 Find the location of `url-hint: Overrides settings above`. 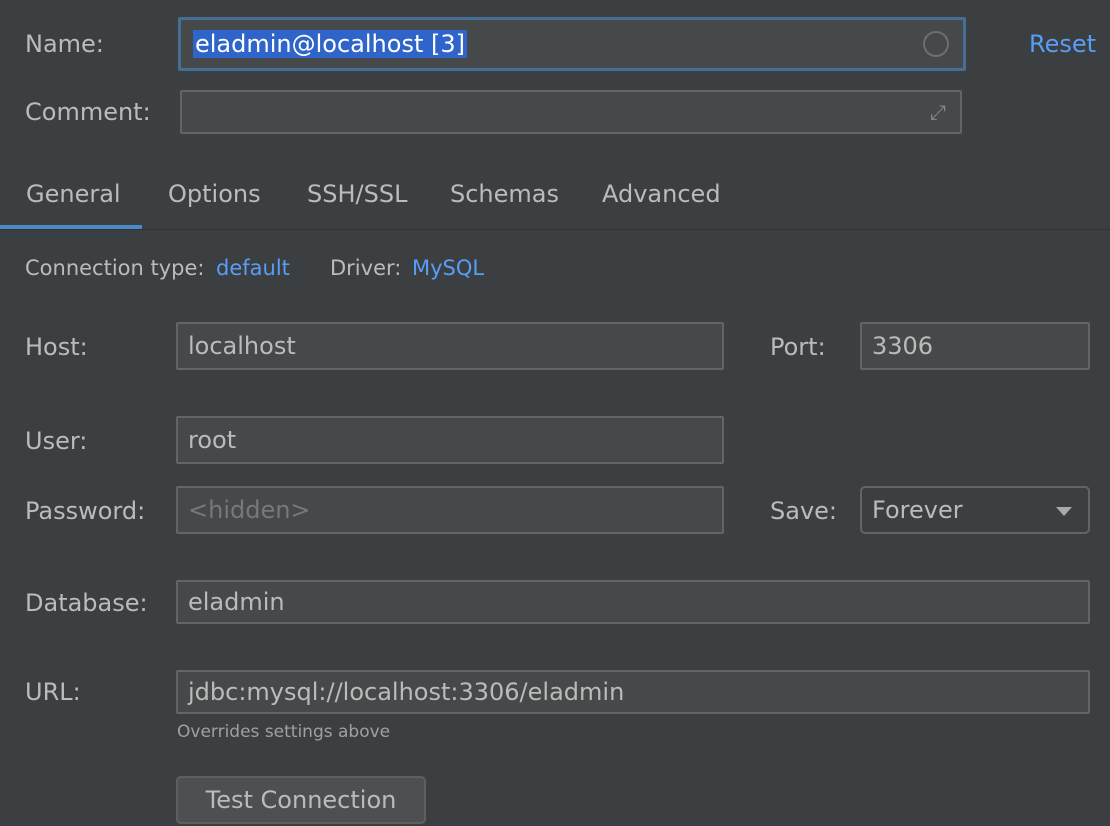

url-hint: Overrides settings above is located at coordinates (284, 732).